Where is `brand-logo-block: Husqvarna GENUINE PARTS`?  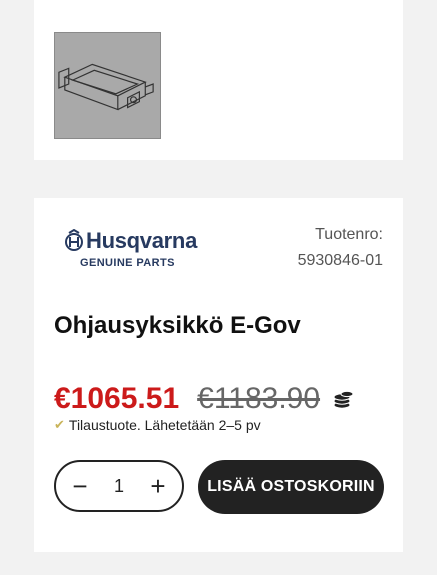
brand-logo-block: Husqvarna GENUINE PARTS is located at coordinates (130, 248).